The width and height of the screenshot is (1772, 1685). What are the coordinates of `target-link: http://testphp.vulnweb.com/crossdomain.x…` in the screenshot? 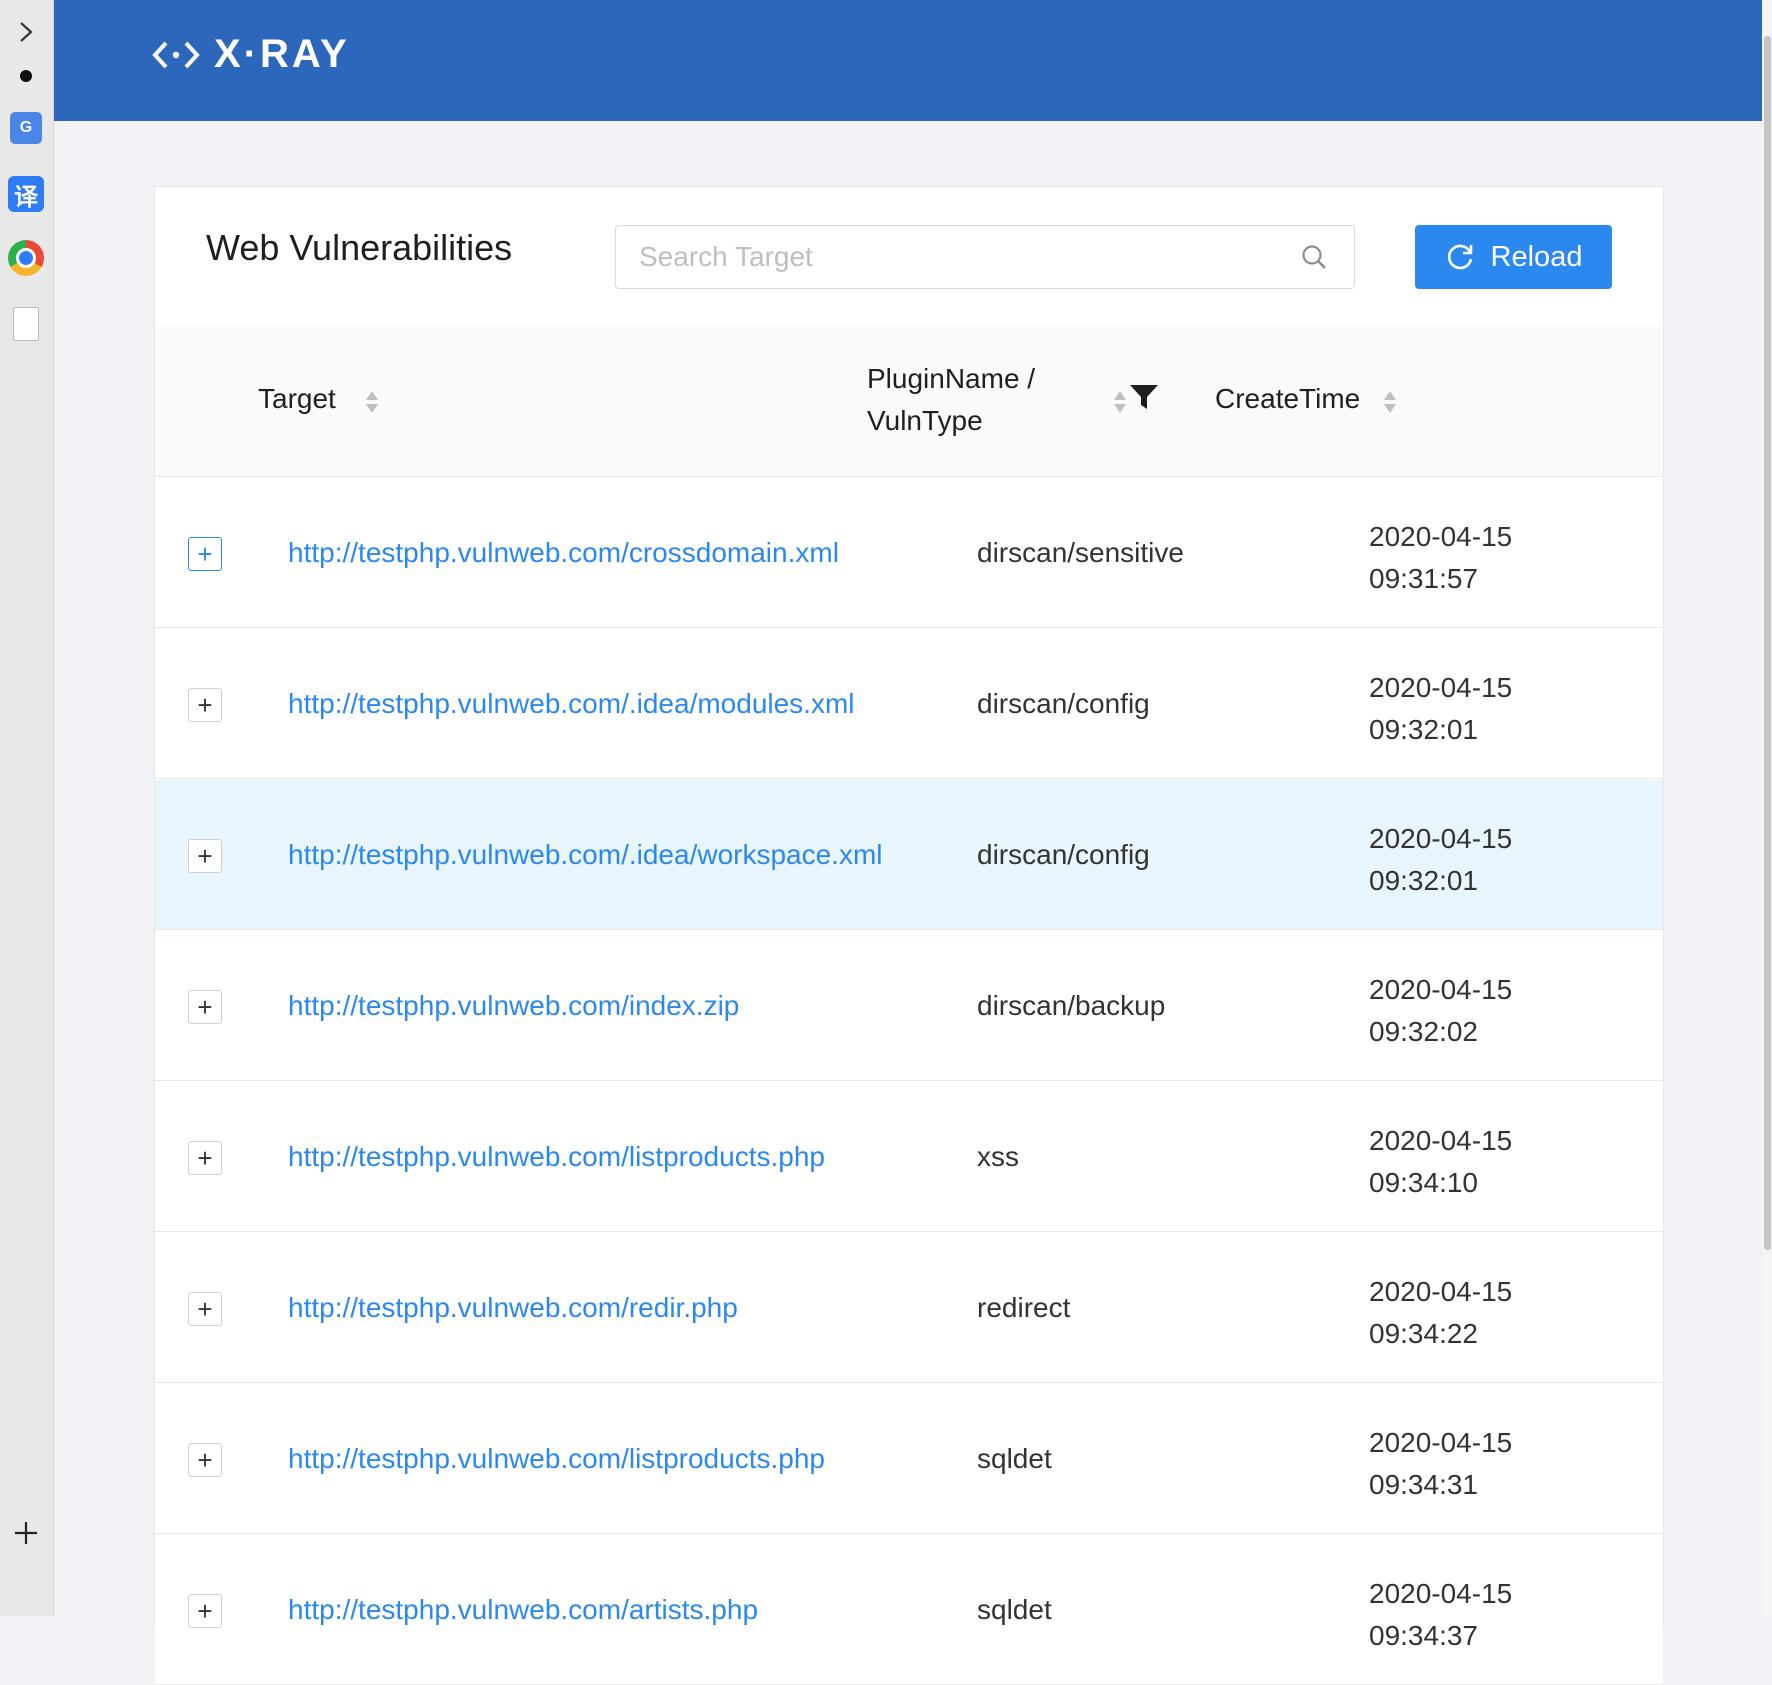 It's located at (563, 553).